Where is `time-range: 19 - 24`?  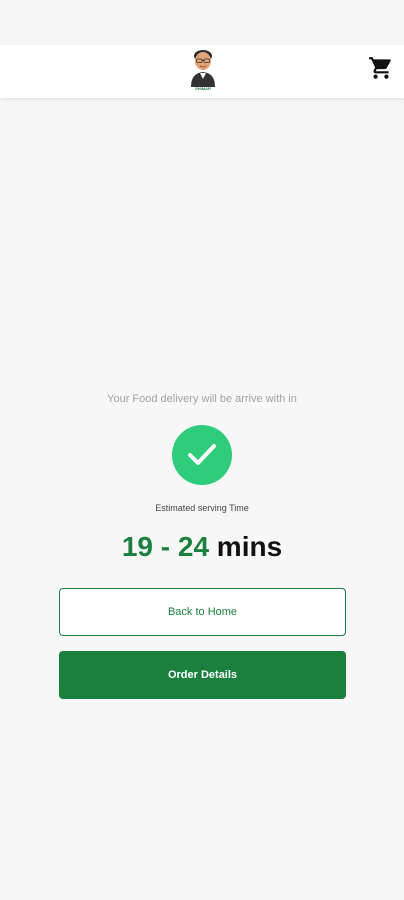
time-range: 19 - 24 is located at coordinates (165, 546).